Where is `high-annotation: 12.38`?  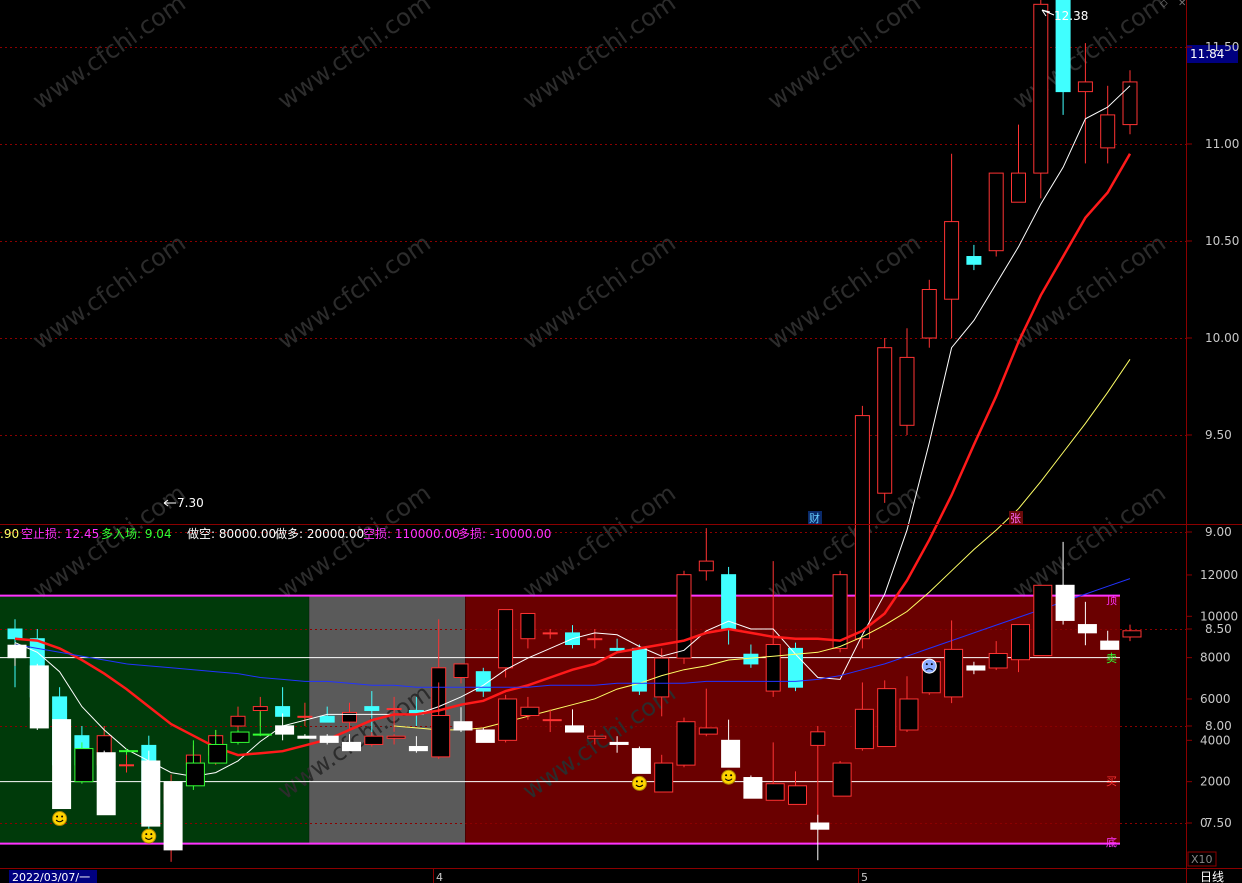
high-annotation: 12.38 is located at coordinates (1064, 16).